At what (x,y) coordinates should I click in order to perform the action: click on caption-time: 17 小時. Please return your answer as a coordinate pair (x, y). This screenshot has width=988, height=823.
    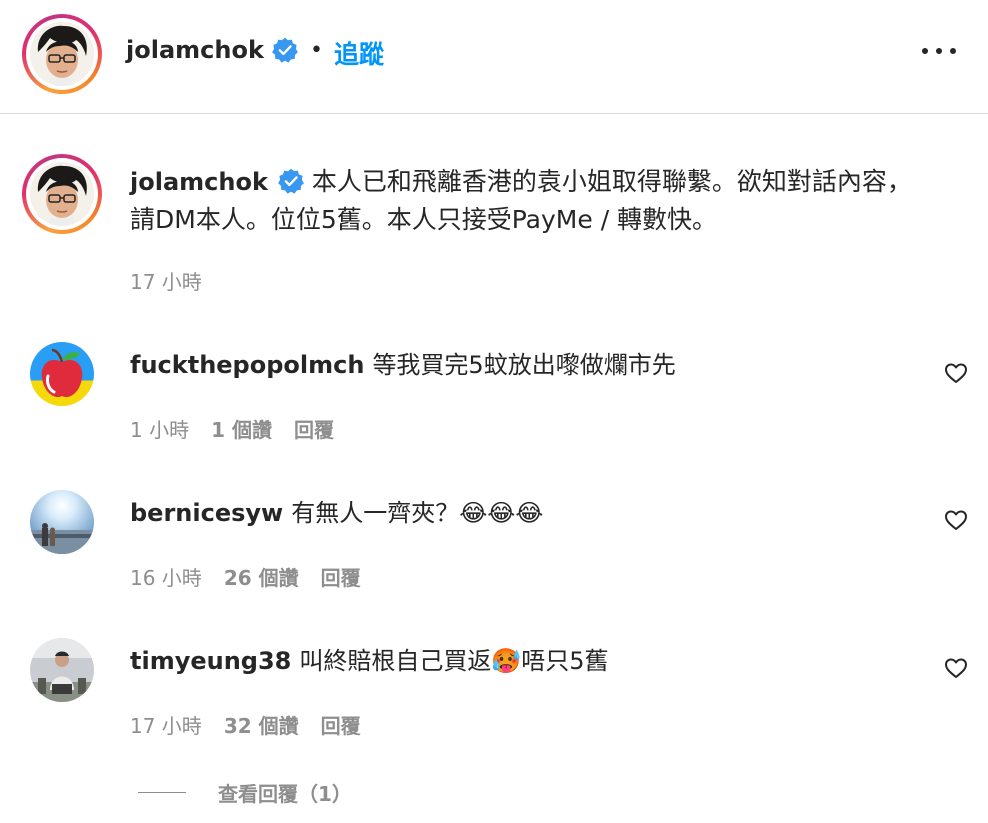
    Looking at the image, I should click on (166, 282).